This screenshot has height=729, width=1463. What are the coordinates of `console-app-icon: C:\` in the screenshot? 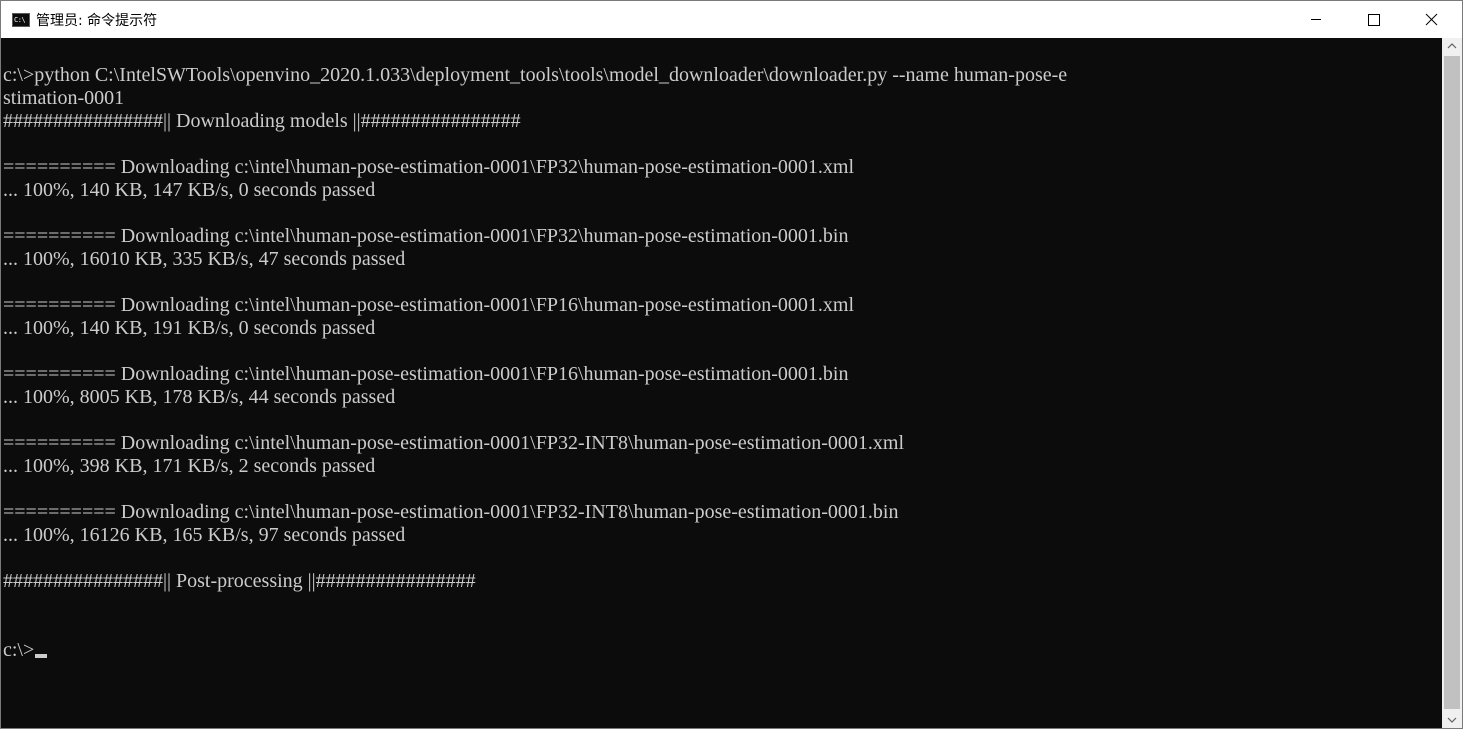 It's located at (21, 20).